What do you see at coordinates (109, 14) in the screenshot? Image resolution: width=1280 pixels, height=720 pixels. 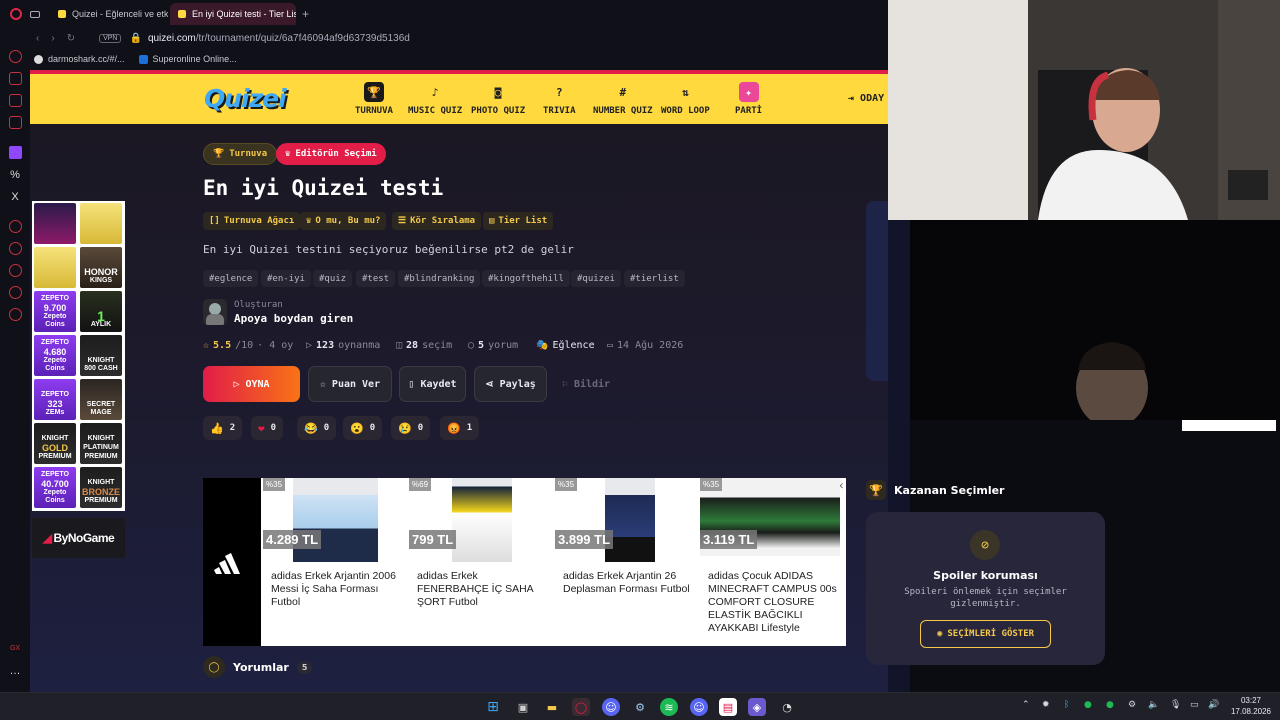 I see `tab-quizei-home: Quizei - Eğlenceli ve etkile` at bounding box center [109, 14].